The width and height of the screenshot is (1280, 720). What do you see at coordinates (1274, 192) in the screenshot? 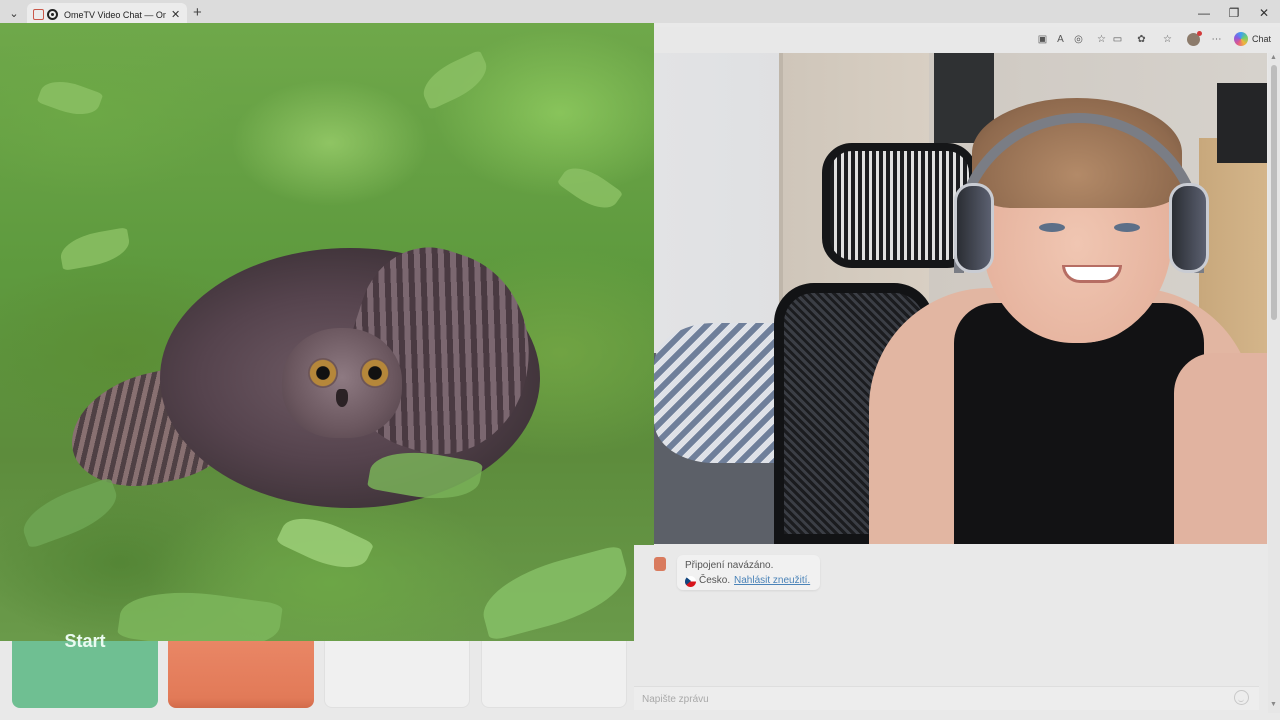
I see `scrollbar-thumb` at bounding box center [1274, 192].